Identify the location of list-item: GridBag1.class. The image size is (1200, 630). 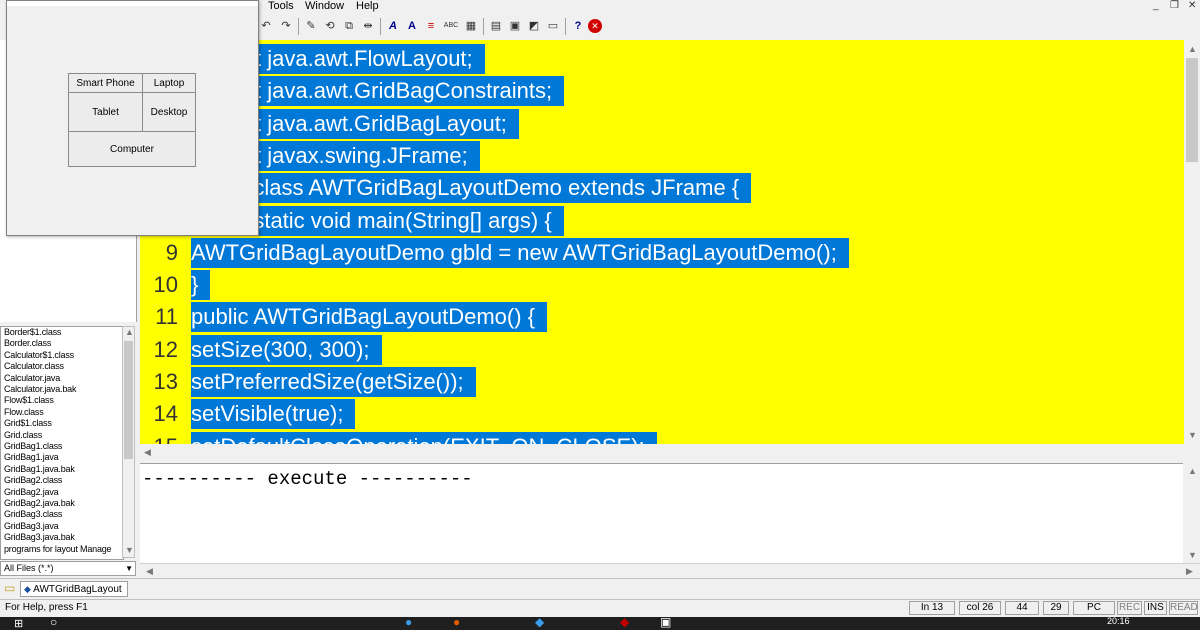
(33, 446).